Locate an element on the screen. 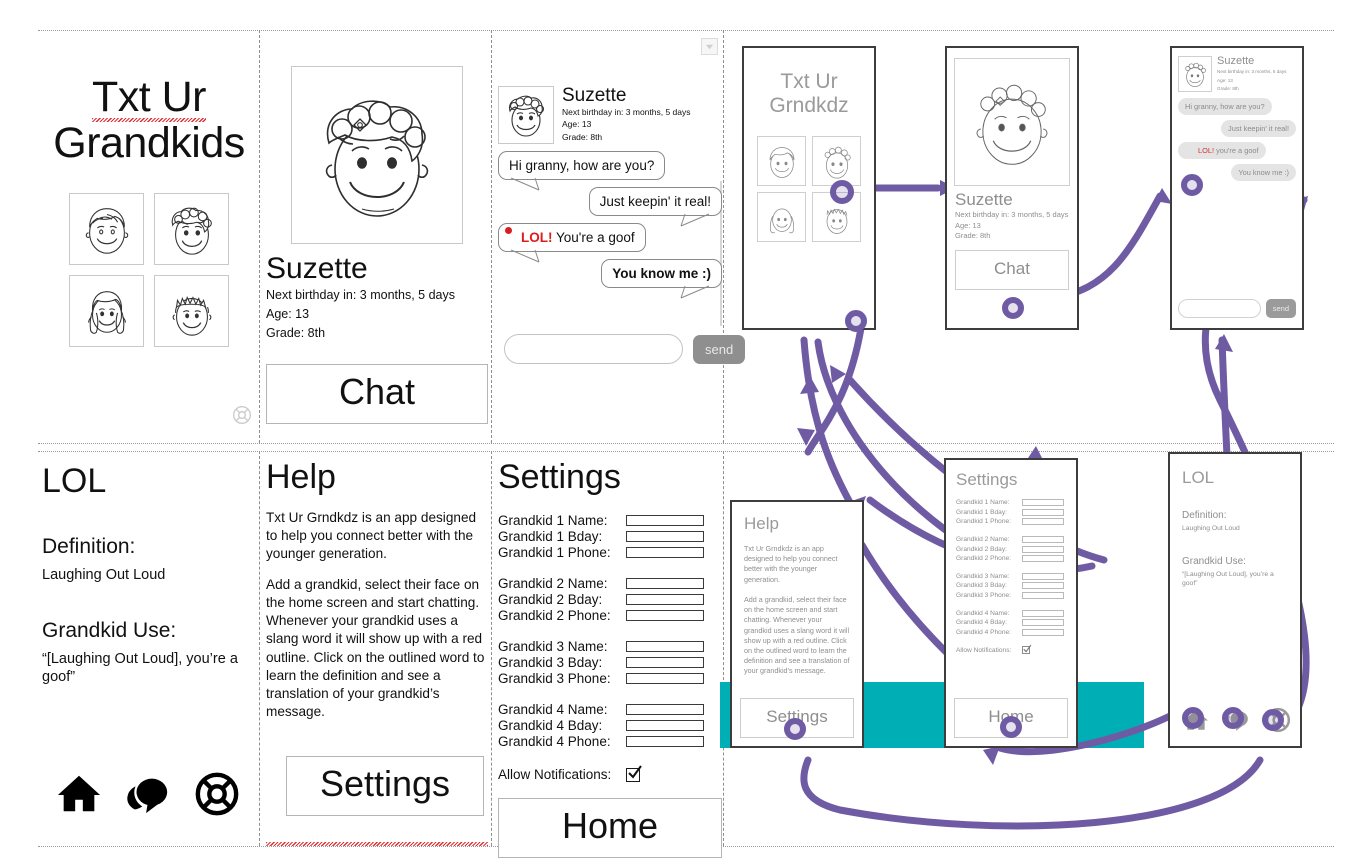 Image resolution: width=1346 pixels, height=858 pixels. flow-grandkid-2-phone-input is located at coordinates (1043, 559).